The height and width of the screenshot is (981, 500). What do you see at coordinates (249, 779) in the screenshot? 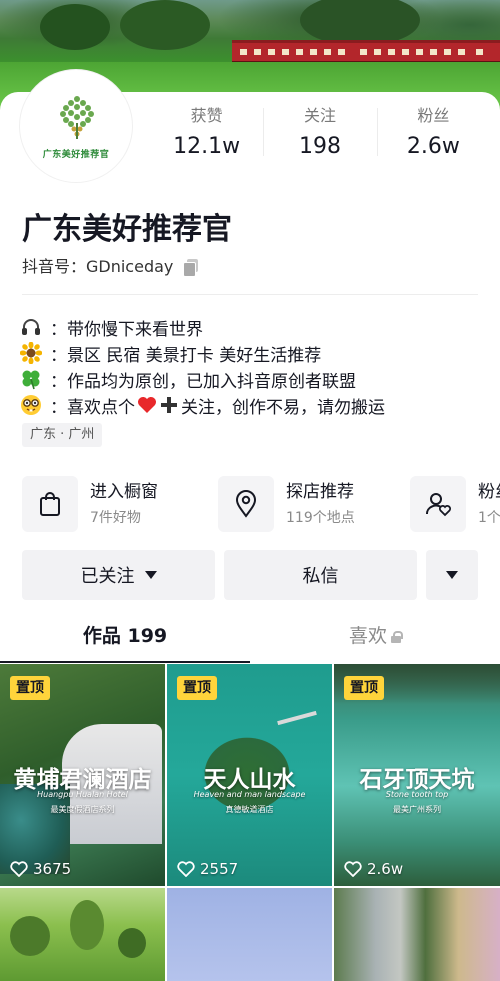
I see `video-title: 天人山水` at bounding box center [249, 779].